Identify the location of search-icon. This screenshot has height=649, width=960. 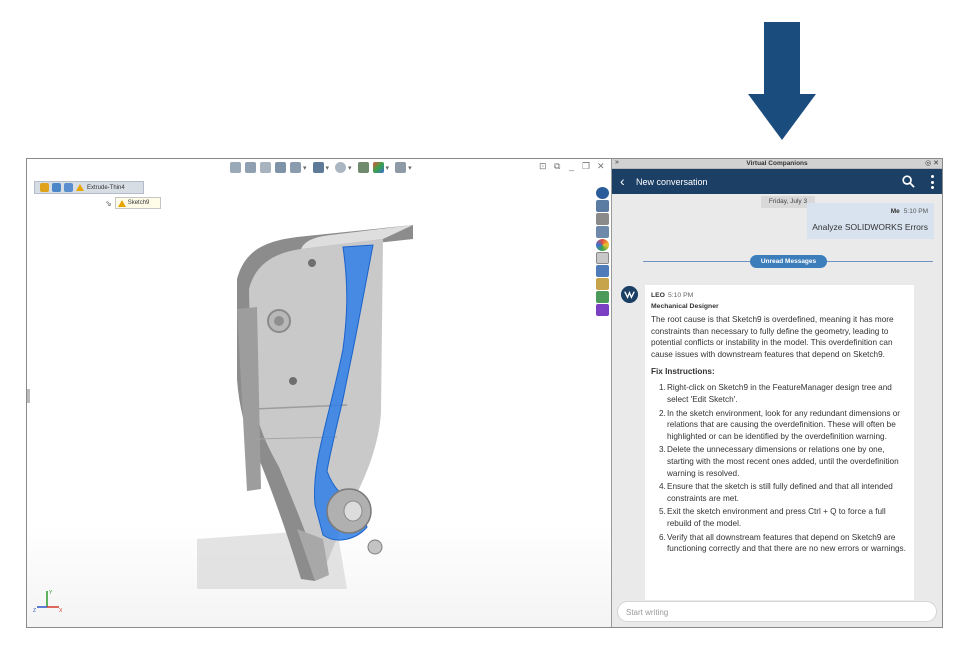
(908, 181).